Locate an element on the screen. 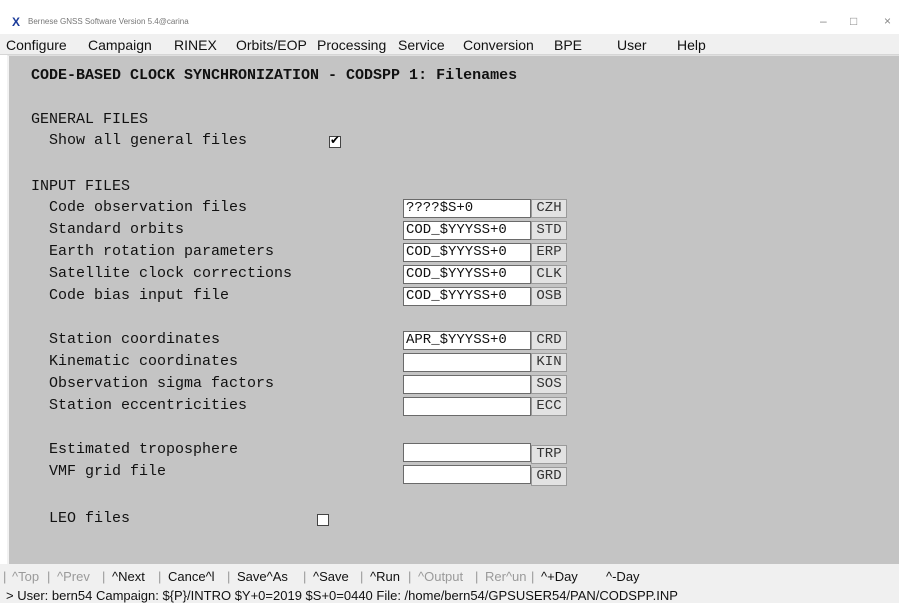 This screenshot has height=603, width=899. menu-orbits-eop: Orbits/EOP is located at coordinates (271, 45).